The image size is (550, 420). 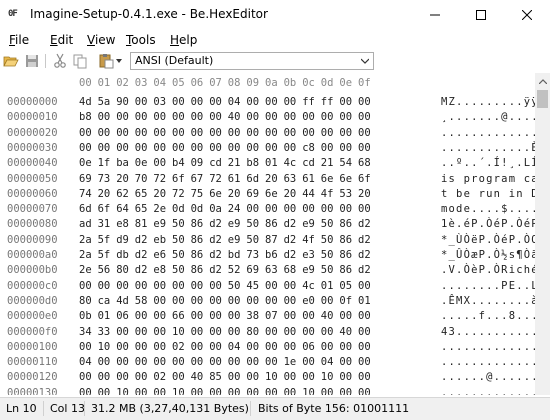 I want to click on paste-icon, so click(x=106, y=61).